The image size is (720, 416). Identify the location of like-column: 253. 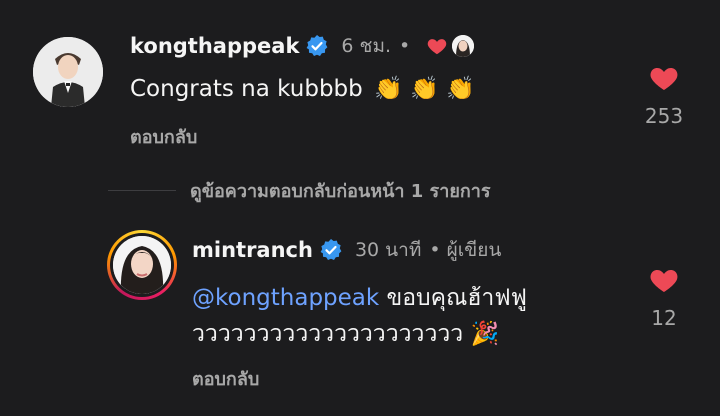
(664, 95).